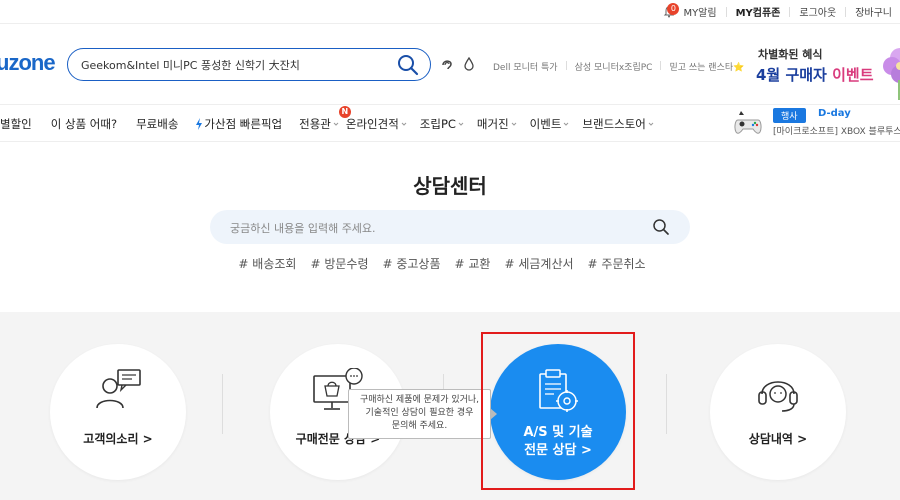 The width and height of the screenshot is (900, 500). What do you see at coordinates (706, 66) in the screenshot?
I see `promo-link-lanstar: 믿고 쓰는 랜스타⭐` at bounding box center [706, 66].